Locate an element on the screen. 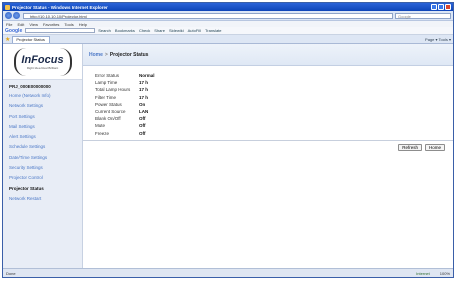 The width and height of the screenshot is (458, 282). status-label: Lamp Time is located at coordinates (106, 83).